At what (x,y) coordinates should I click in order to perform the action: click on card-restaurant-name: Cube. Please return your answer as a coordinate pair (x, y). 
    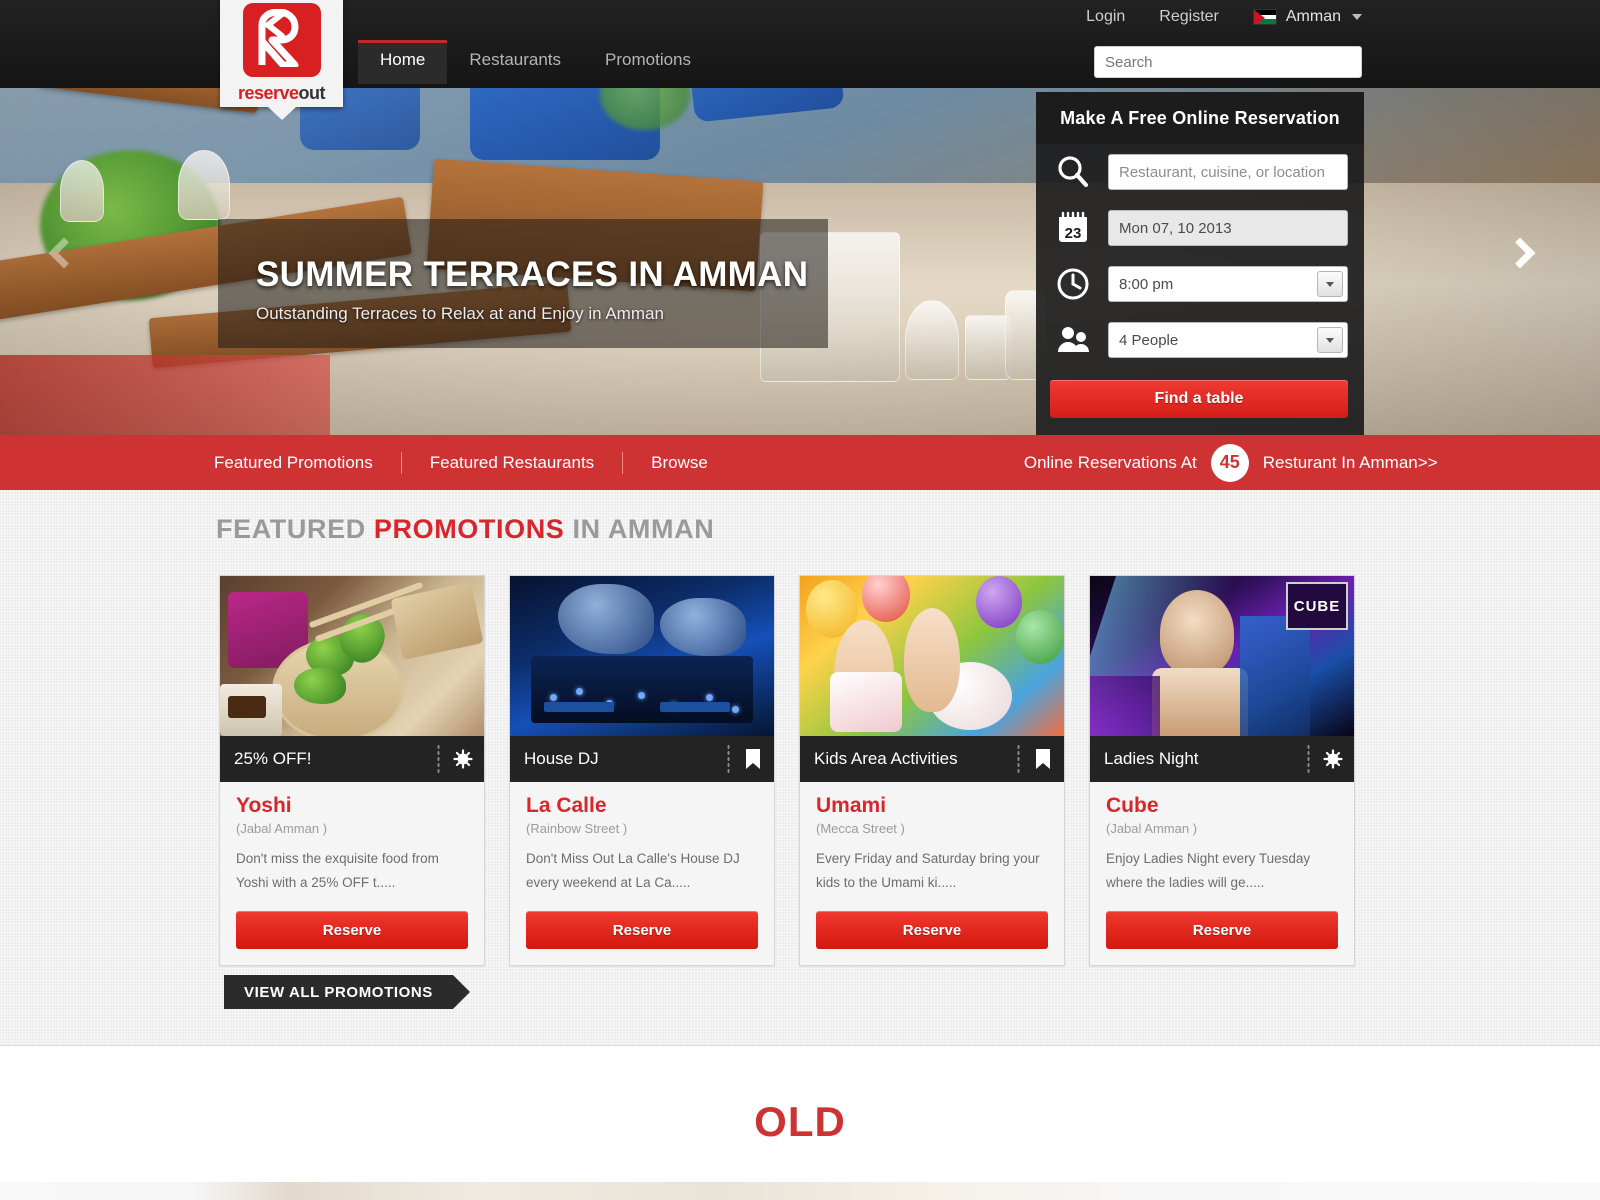
    Looking at the image, I should click on (1222, 806).